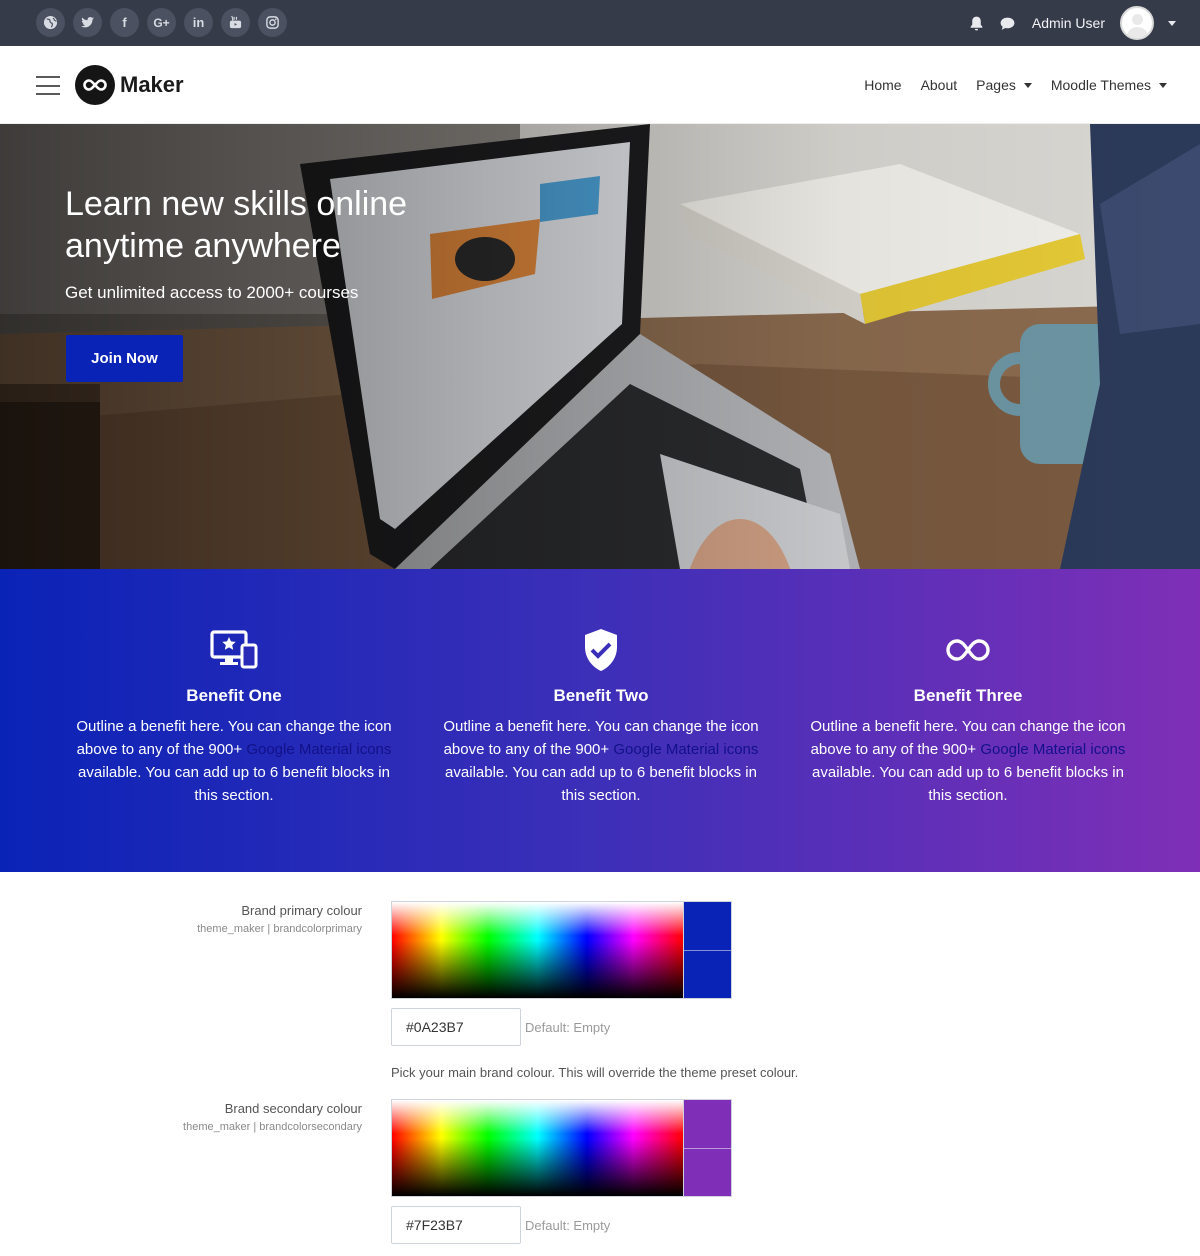 The height and width of the screenshot is (1256, 1200). I want to click on infinity-icon, so click(968, 650).